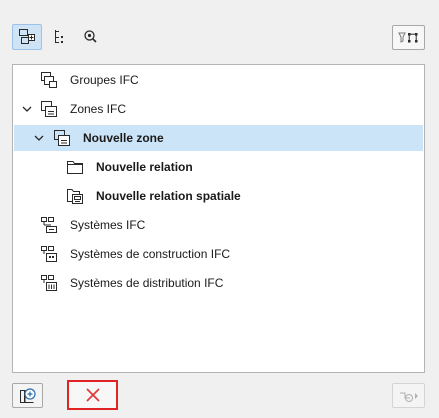 The height and width of the screenshot is (418, 439). I want to click on tree-view-button, so click(27, 37).